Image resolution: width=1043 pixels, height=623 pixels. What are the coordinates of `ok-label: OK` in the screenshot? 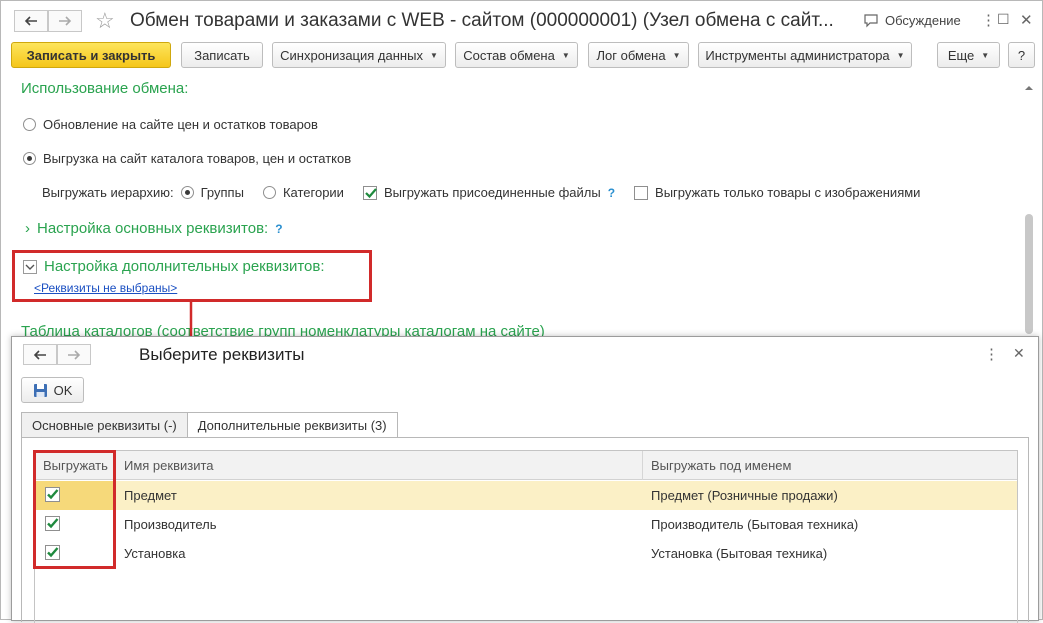 It's located at (63, 390).